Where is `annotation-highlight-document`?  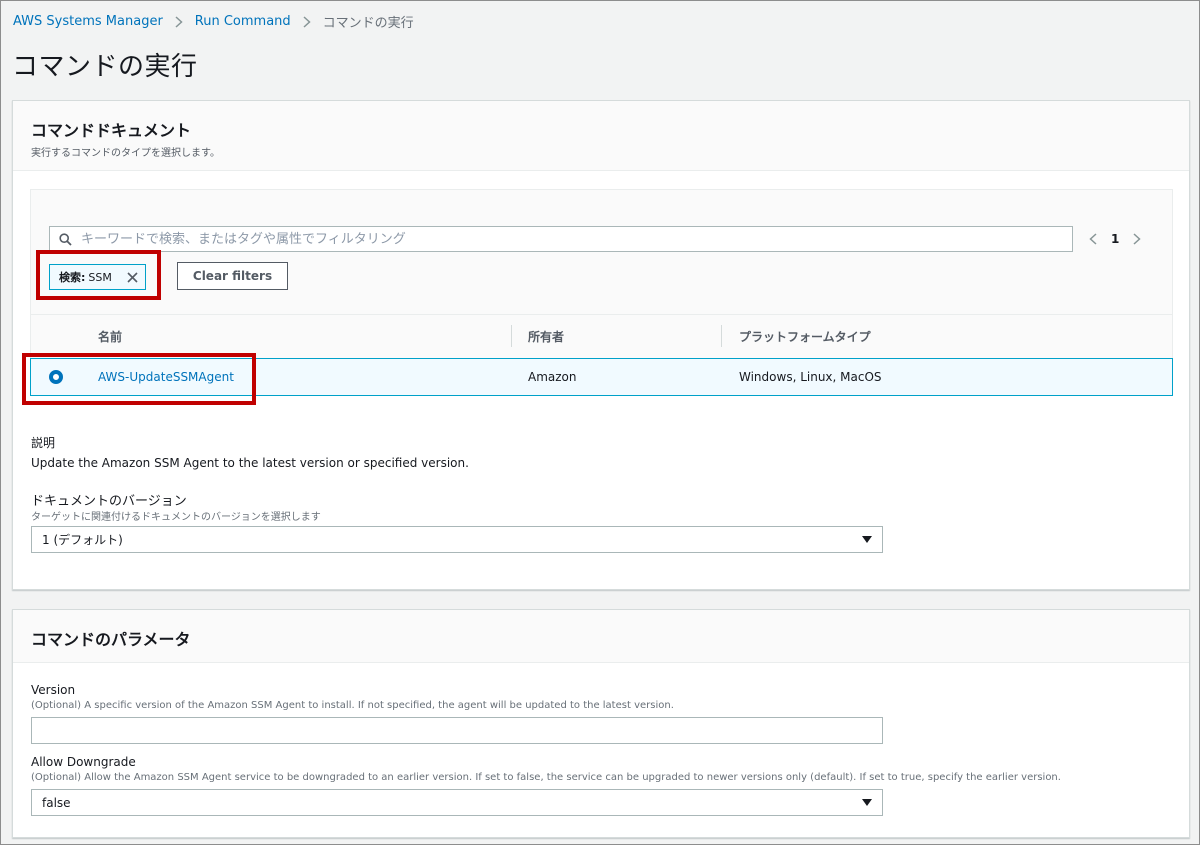 annotation-highlight-document is located at coordinates (139, 379).